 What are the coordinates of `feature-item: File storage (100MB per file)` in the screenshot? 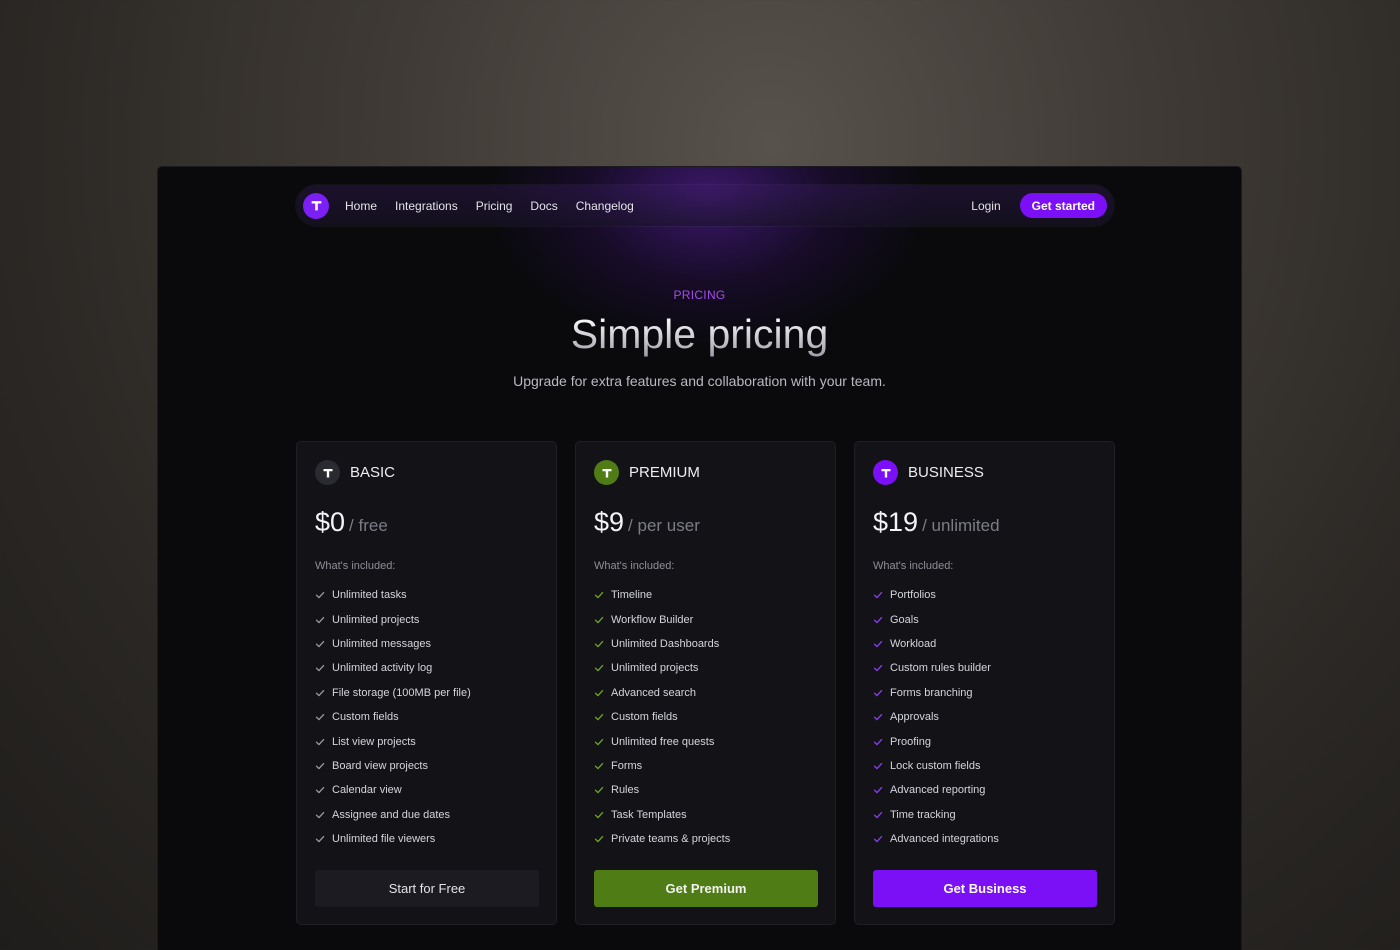 It's located at (426, 693).